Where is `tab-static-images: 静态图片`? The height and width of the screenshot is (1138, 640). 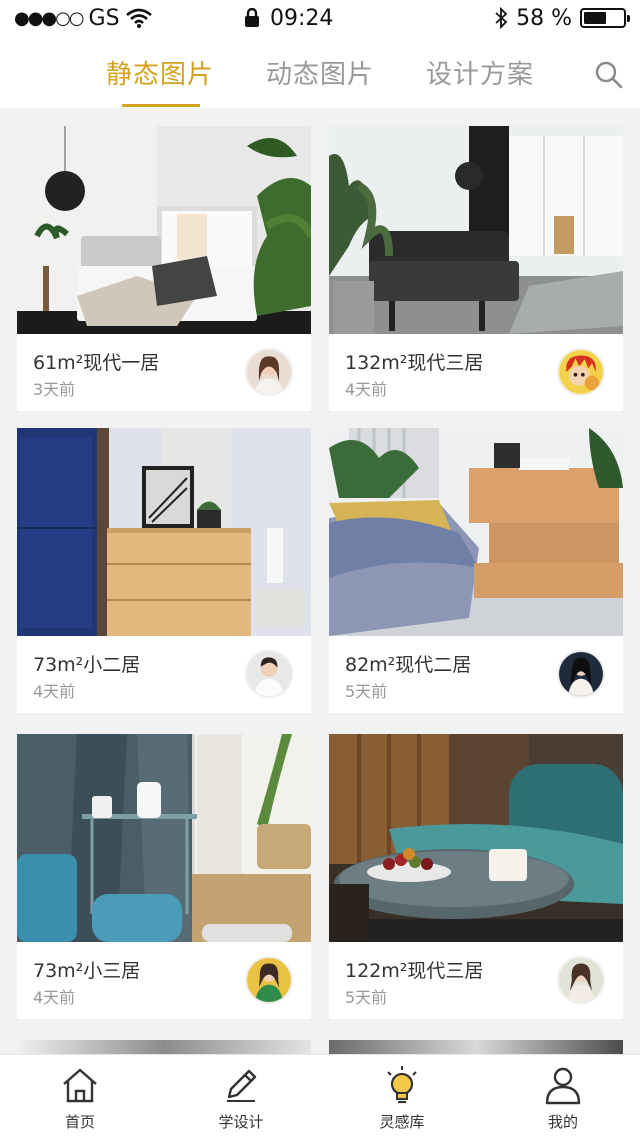
tab-static-images: 静态图片 is located at coordinates (160, 72).